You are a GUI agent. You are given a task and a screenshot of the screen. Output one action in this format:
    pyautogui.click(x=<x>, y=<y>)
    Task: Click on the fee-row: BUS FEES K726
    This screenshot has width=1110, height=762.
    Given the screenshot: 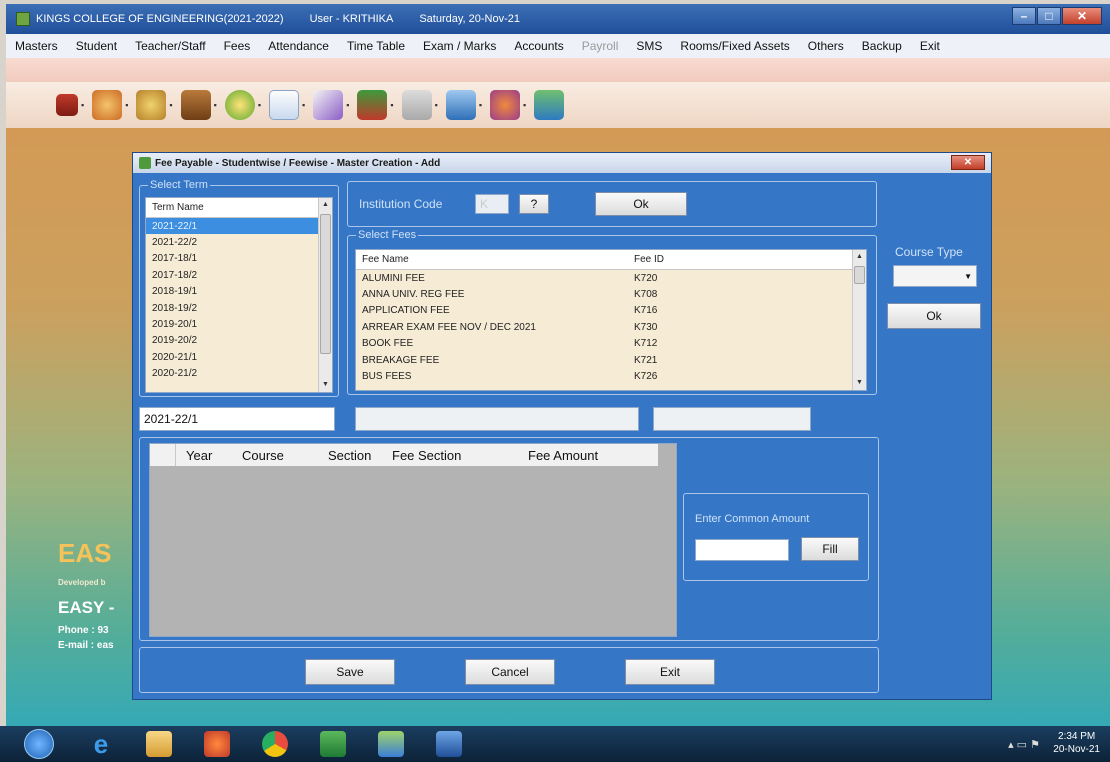 What is the action you would take?
    pyautogui.click(x=611, y=376)
    